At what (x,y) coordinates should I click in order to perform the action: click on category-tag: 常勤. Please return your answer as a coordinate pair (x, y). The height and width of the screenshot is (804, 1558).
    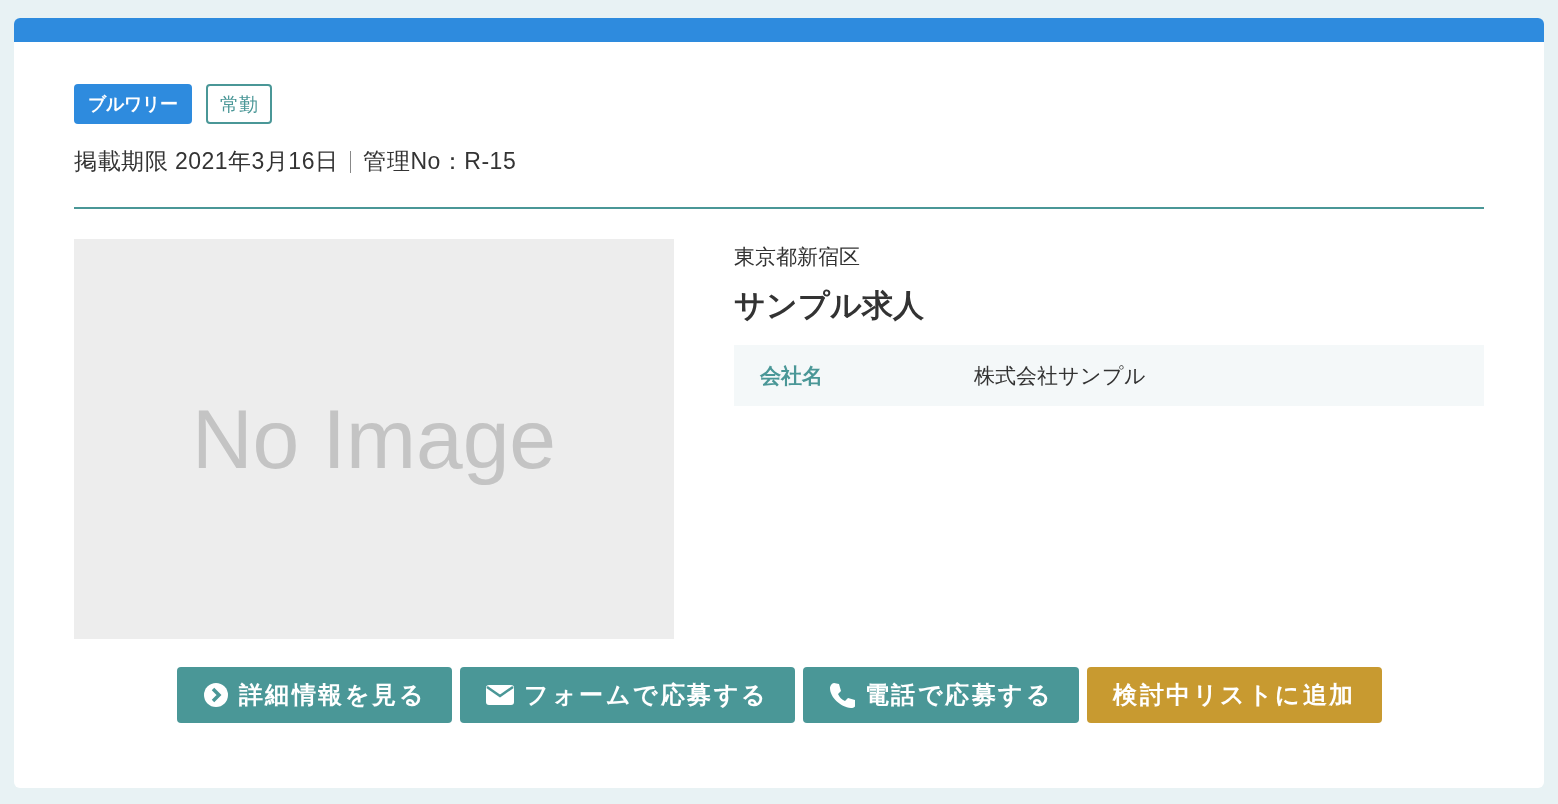
    Looking at the image, I should click on (239, 104).